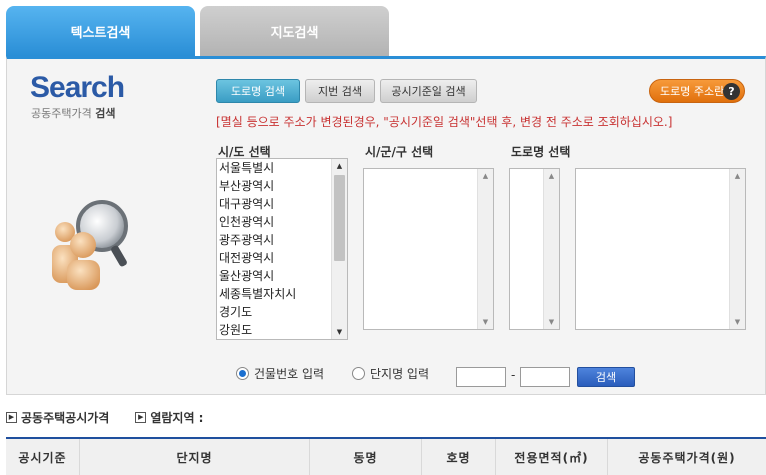 The image size is (766, 475). I want to click on road-initial-listbox: ▲ ▼, so click(534, 249).